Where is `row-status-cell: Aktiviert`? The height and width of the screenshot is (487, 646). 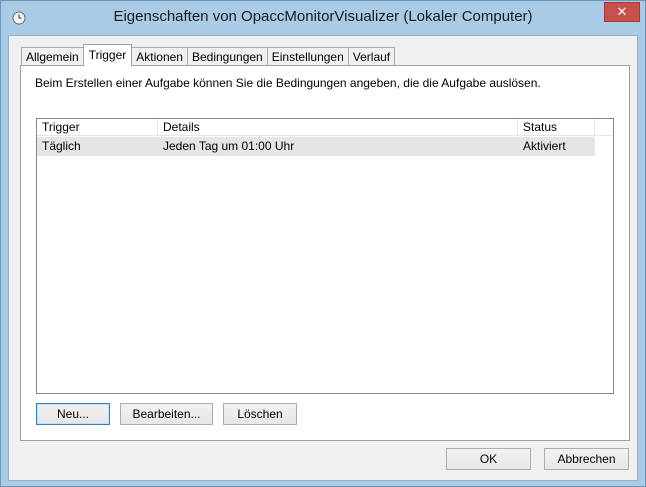 row-status-cell: Aktiviert is located at coordinates (544, 146).